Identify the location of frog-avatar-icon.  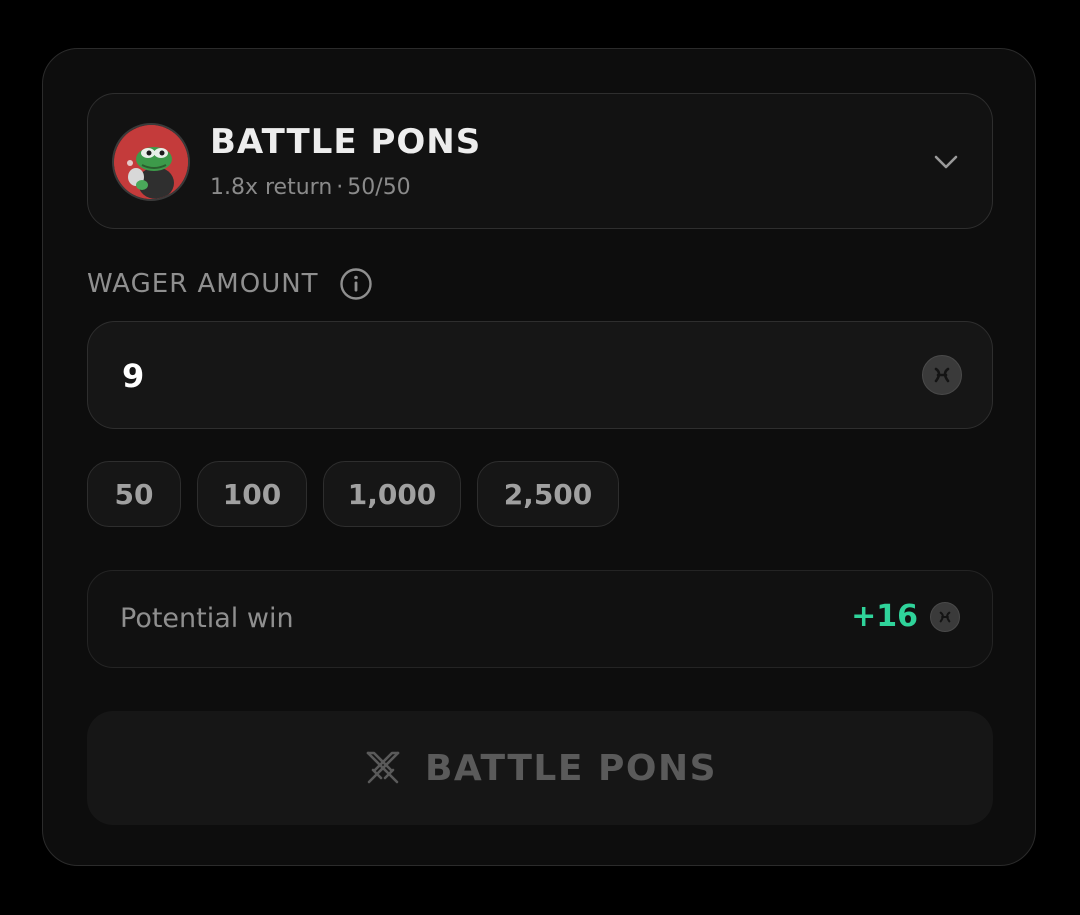
(151, 162).